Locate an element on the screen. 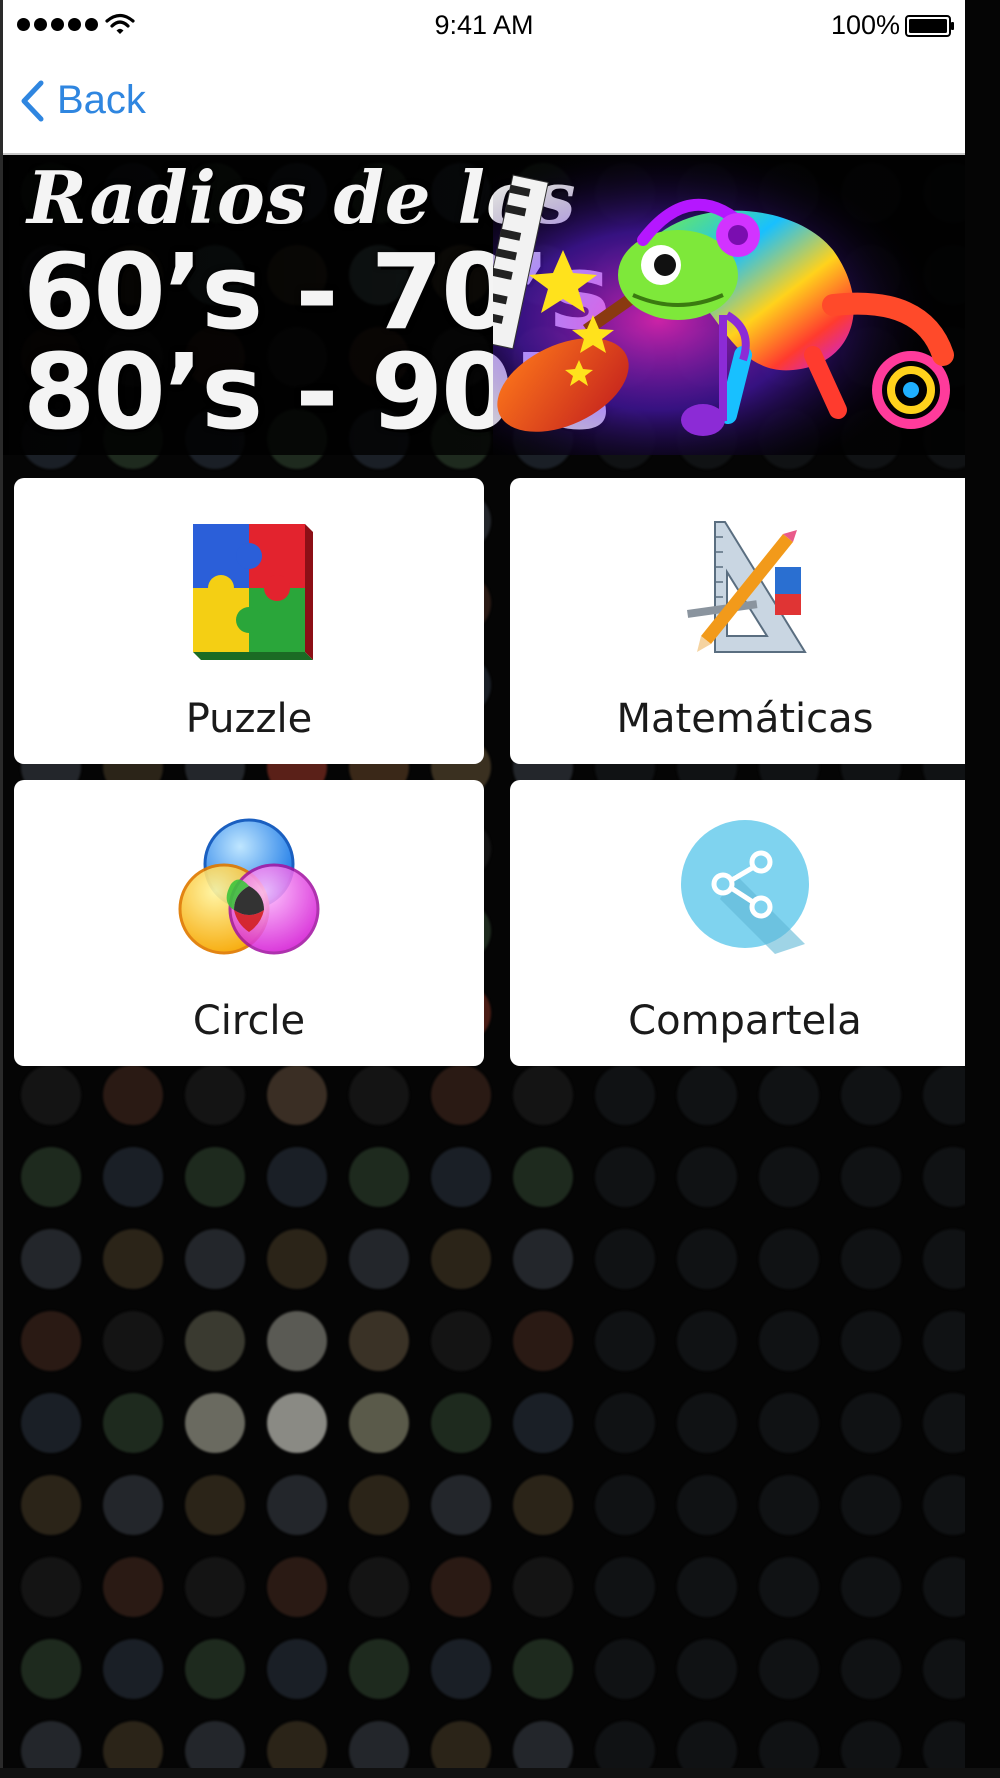 The height and width of the screenshot is (1778, 1000). tile-puzzle: Puzzle is located at coordinates (249, 621).